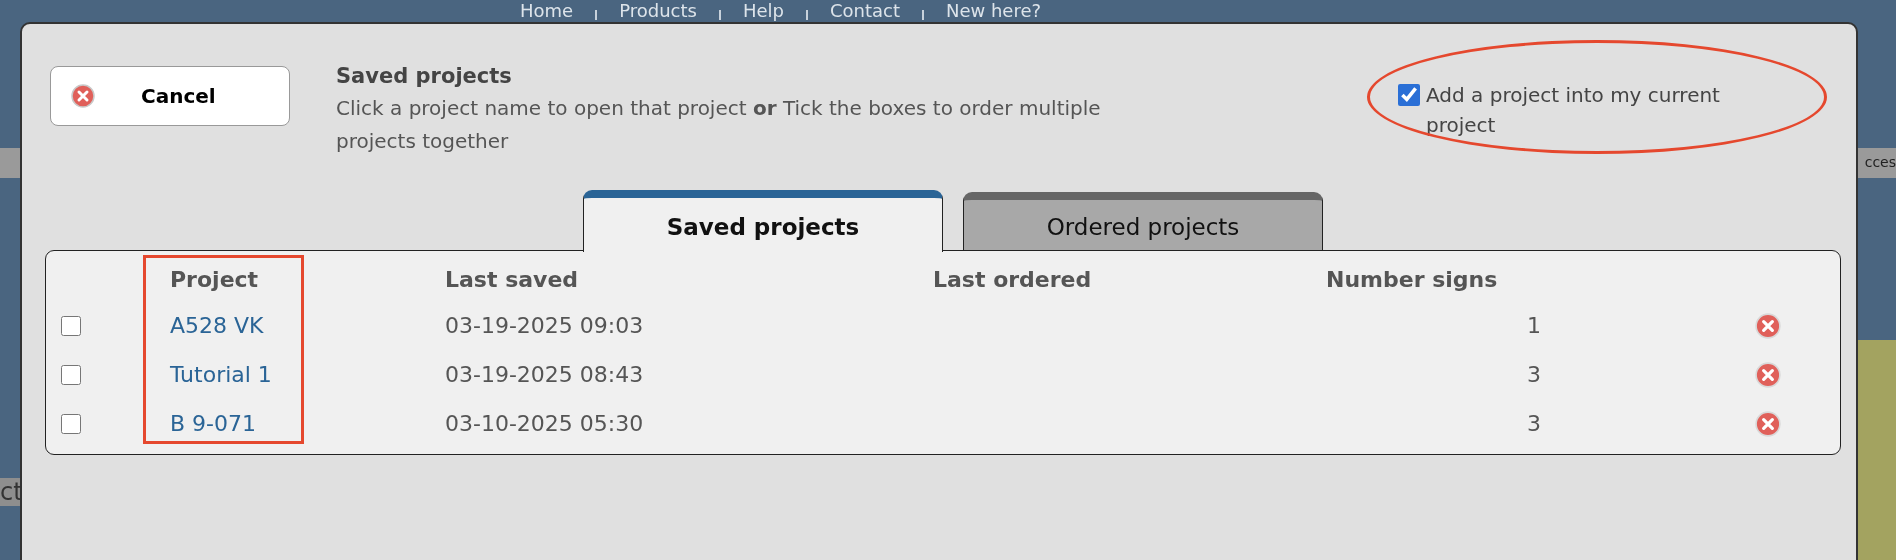 This screenshot has width=1896, height=560. What do you see at coordinates (512, 279) in the screenshot?
I see `column-header: Last saved` at bounding box center [512, 279].